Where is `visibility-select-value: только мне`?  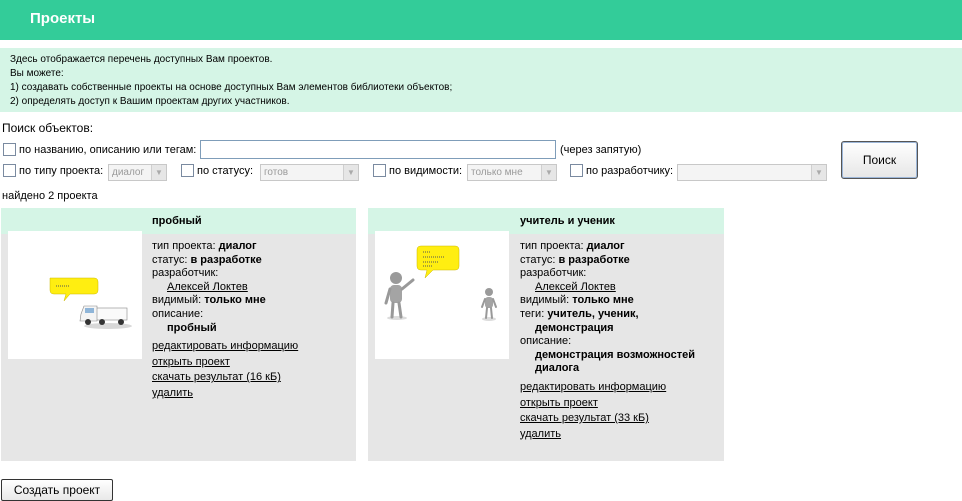 visibility-select-value: только мне is located at coordinates (497, 172).